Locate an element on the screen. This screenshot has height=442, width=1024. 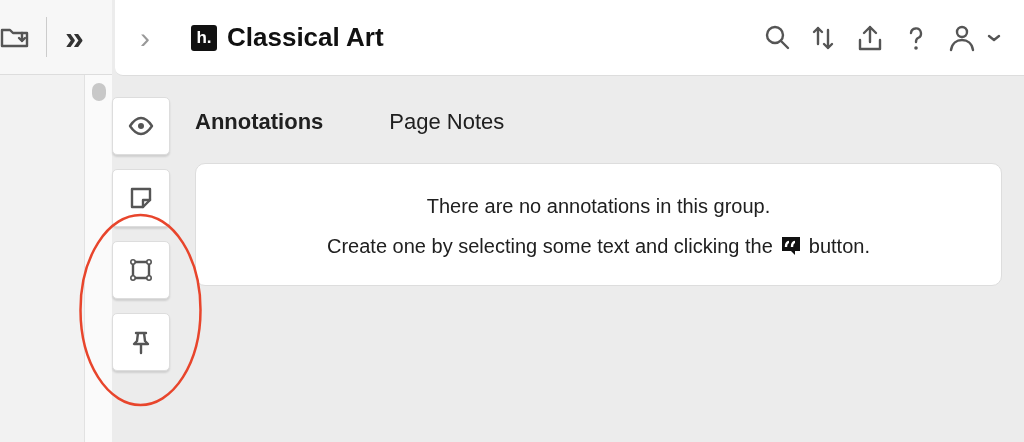
message-text: Create one by selecting some text and clicking the is located at coordinates (550, 246).